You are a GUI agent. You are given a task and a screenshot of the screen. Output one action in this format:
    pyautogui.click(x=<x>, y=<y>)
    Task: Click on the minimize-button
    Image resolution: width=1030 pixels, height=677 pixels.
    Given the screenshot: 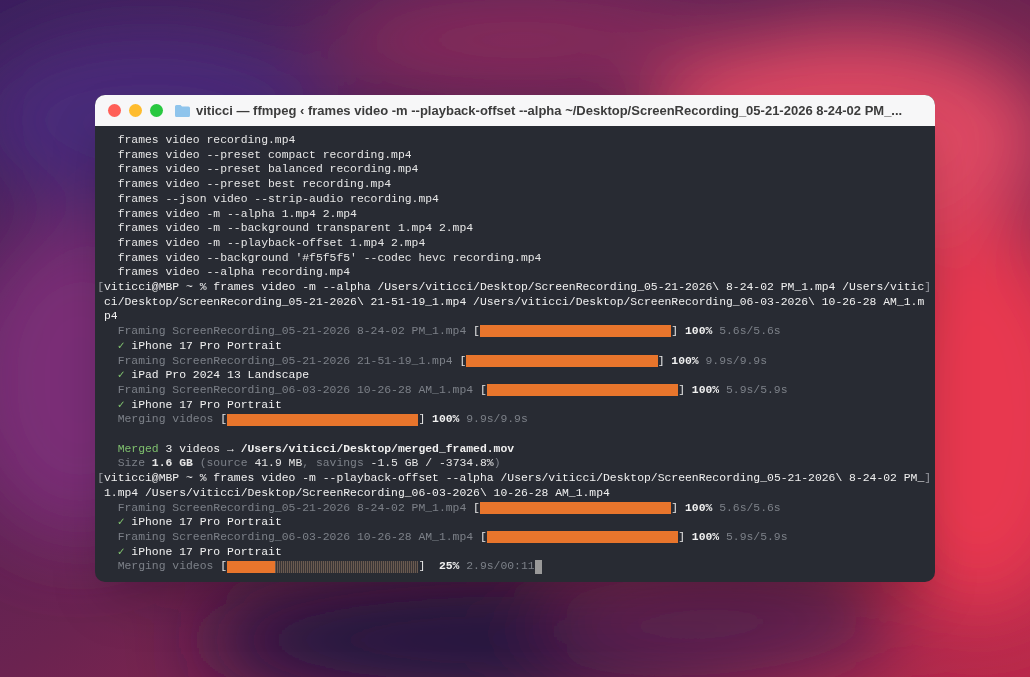 What is the action you would take?
    pyautogui.click(x=135, y=110)
    